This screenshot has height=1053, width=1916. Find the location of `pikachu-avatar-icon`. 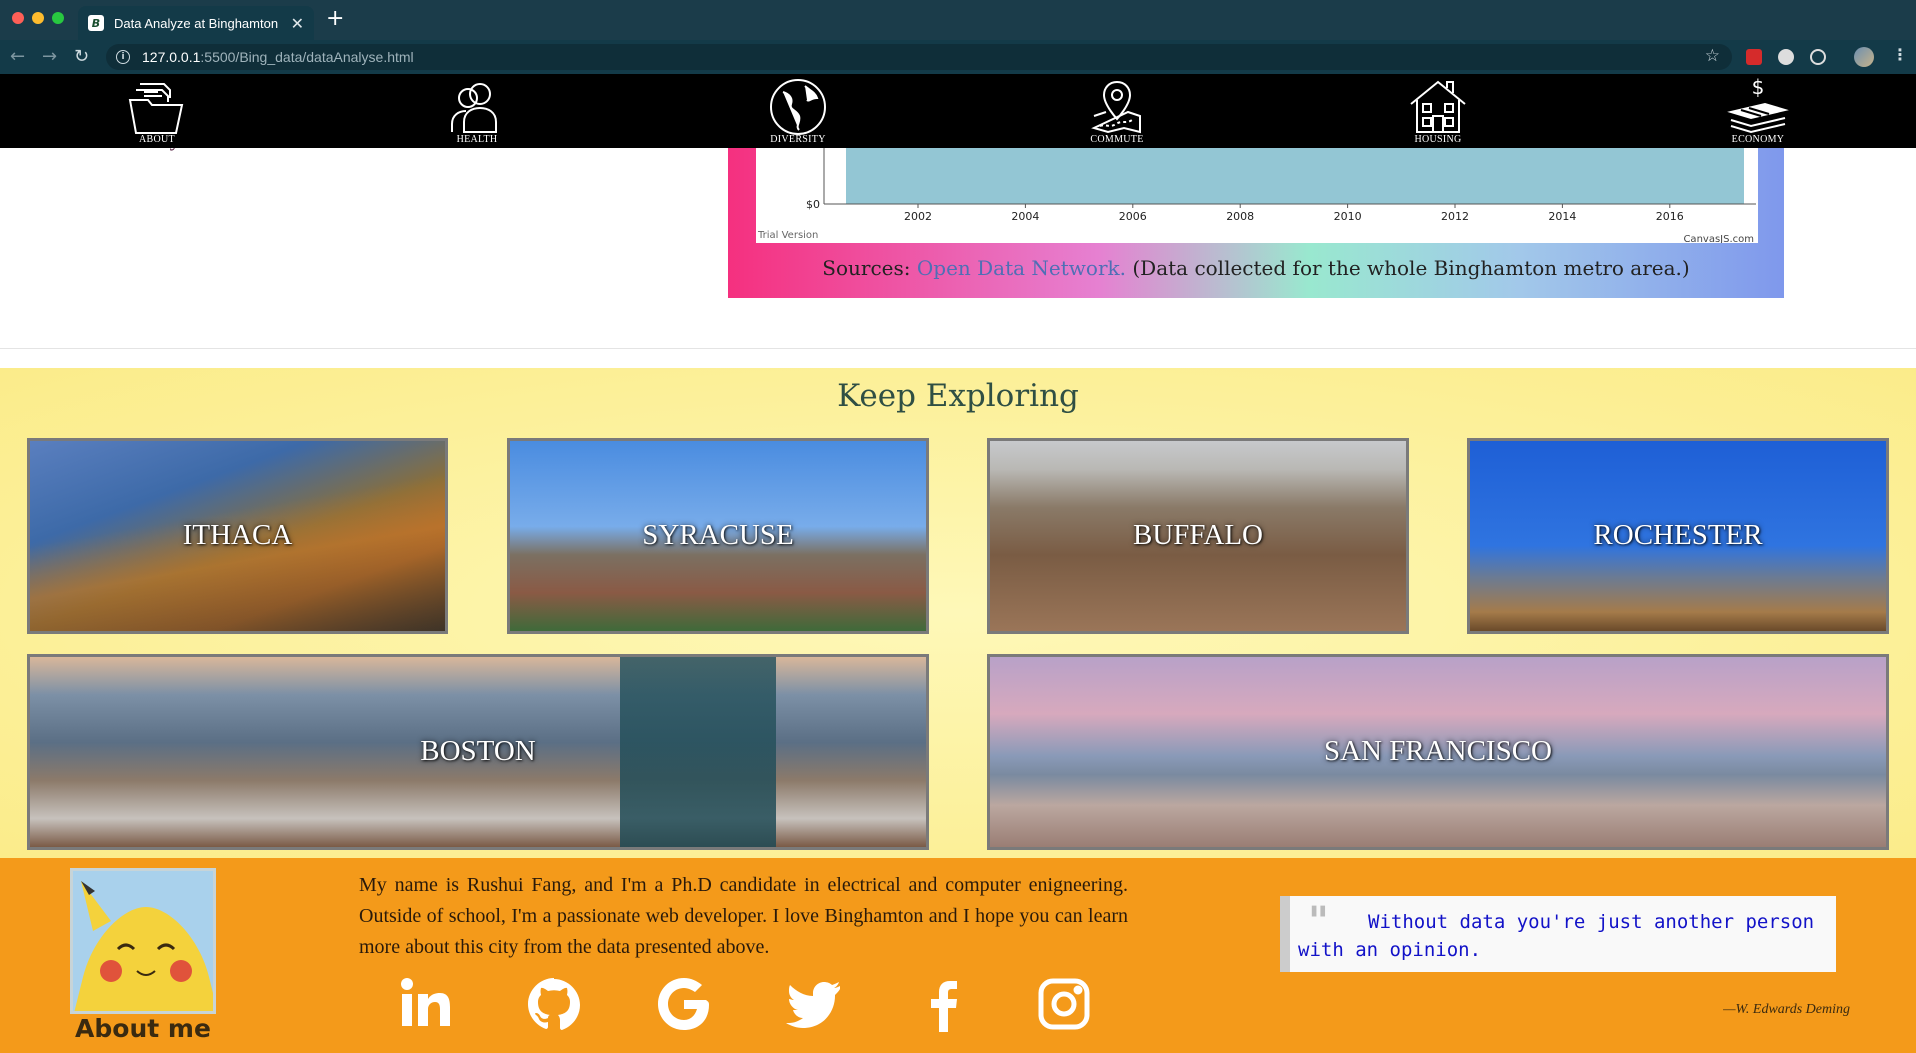

pikachu-avatar-icon is located at coordinates (143, 941).